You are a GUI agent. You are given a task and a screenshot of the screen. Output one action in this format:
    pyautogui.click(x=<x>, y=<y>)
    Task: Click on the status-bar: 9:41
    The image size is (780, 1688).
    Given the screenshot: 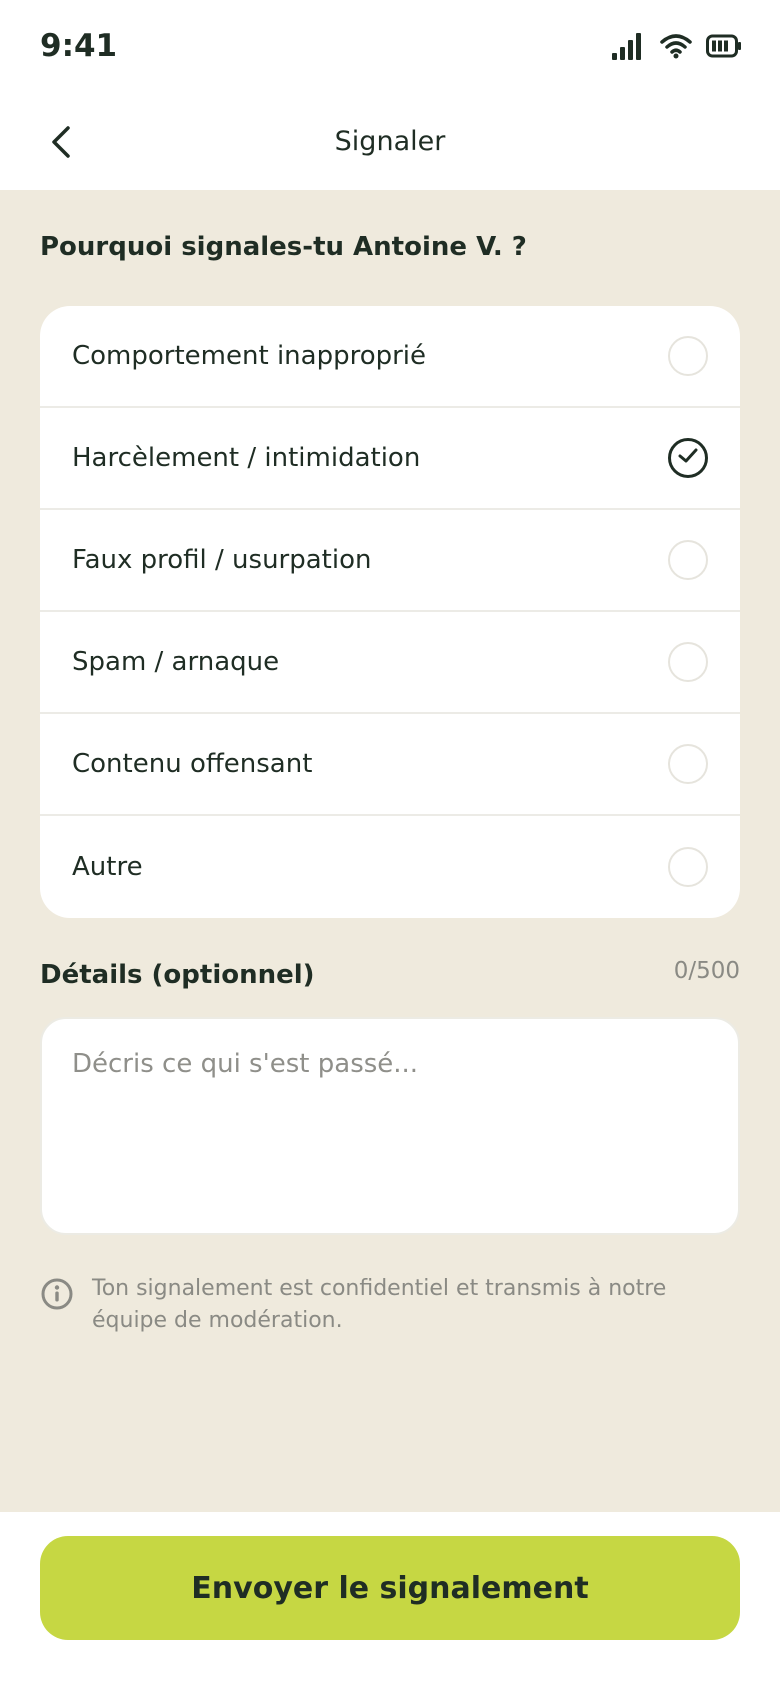 What is the action you would take?
    pyautogui.click(x=390, y=48)
    